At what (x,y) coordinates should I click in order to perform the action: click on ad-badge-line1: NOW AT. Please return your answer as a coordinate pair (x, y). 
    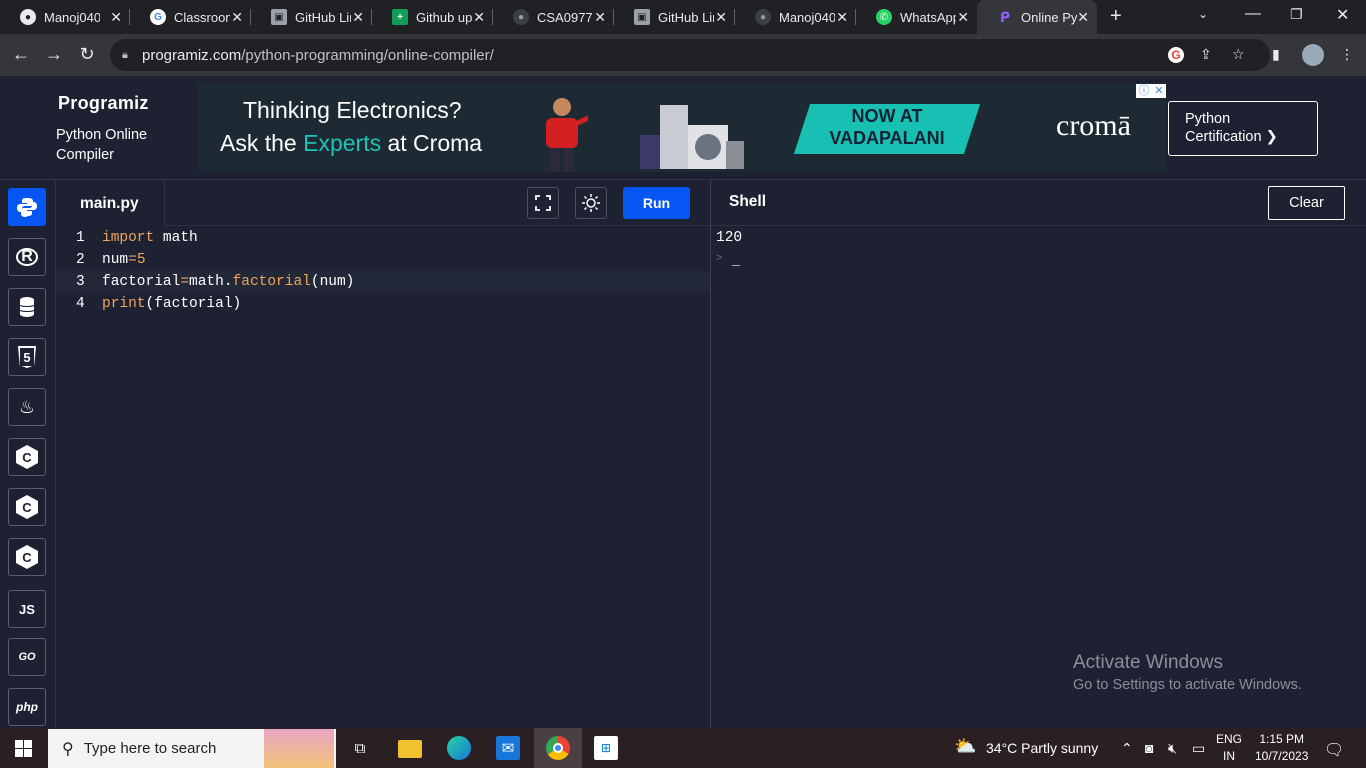
    Looking at the image, I should click on (887, 116).